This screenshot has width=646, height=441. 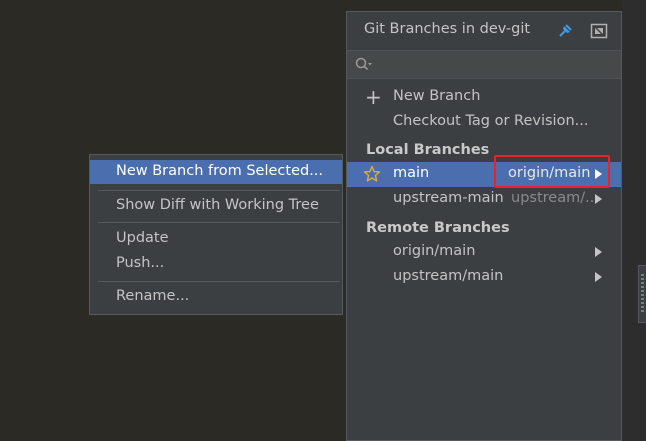 I want to click on annotation-highlight-box, so click(x=552, y=171).